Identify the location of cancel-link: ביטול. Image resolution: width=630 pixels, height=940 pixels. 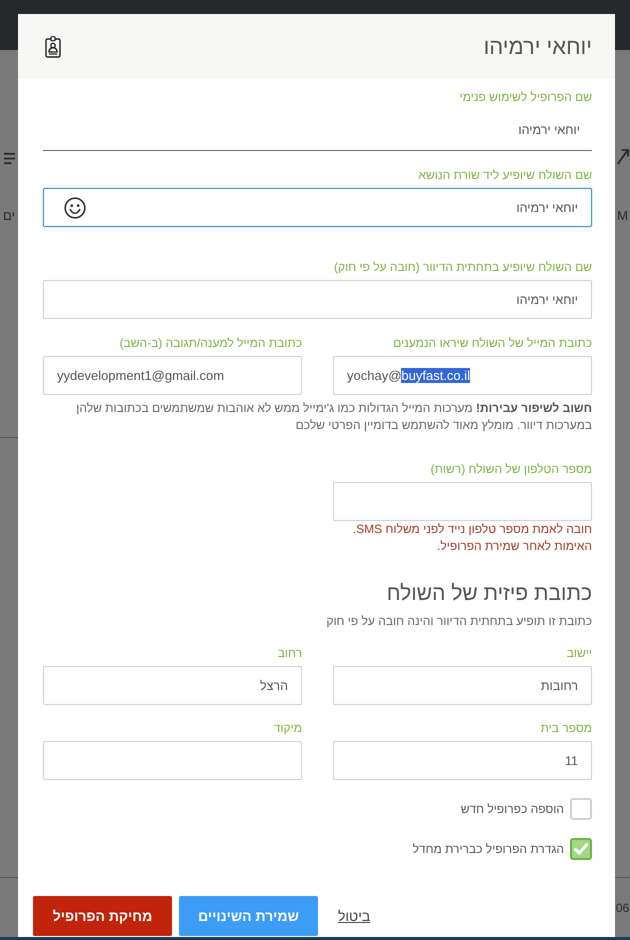
(354, 916).